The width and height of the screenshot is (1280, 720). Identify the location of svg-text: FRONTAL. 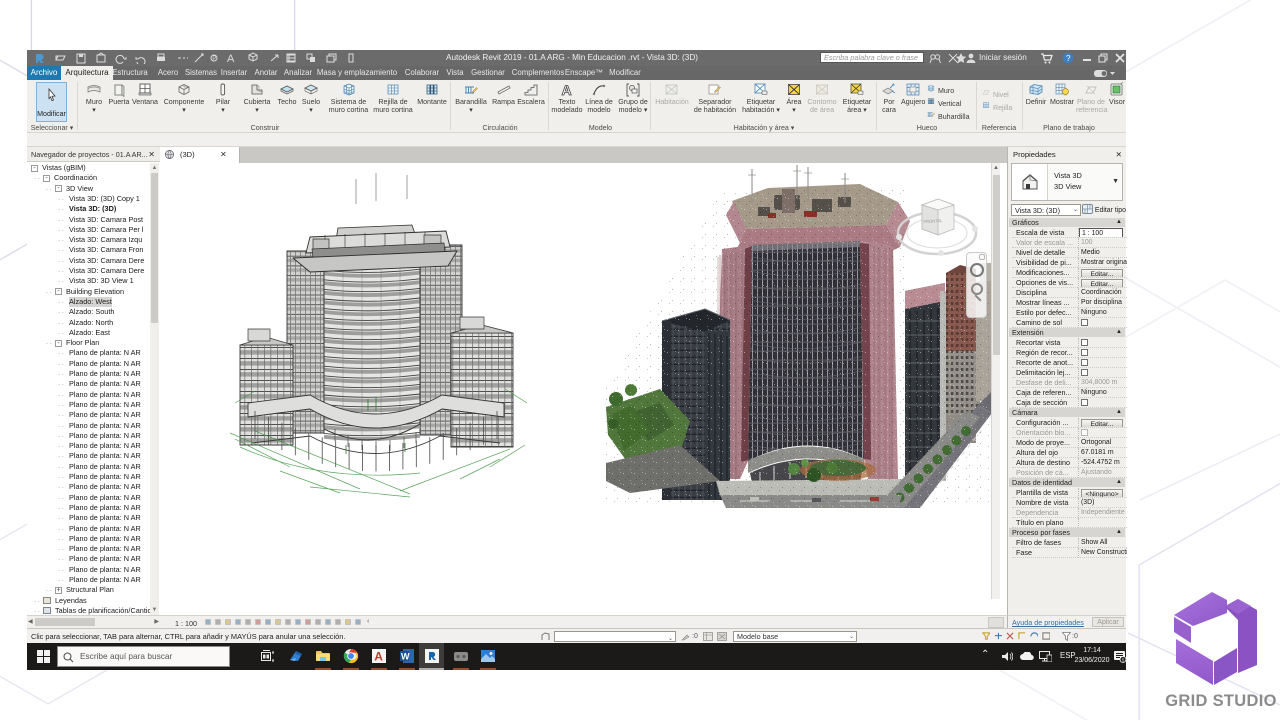
(933, 221).